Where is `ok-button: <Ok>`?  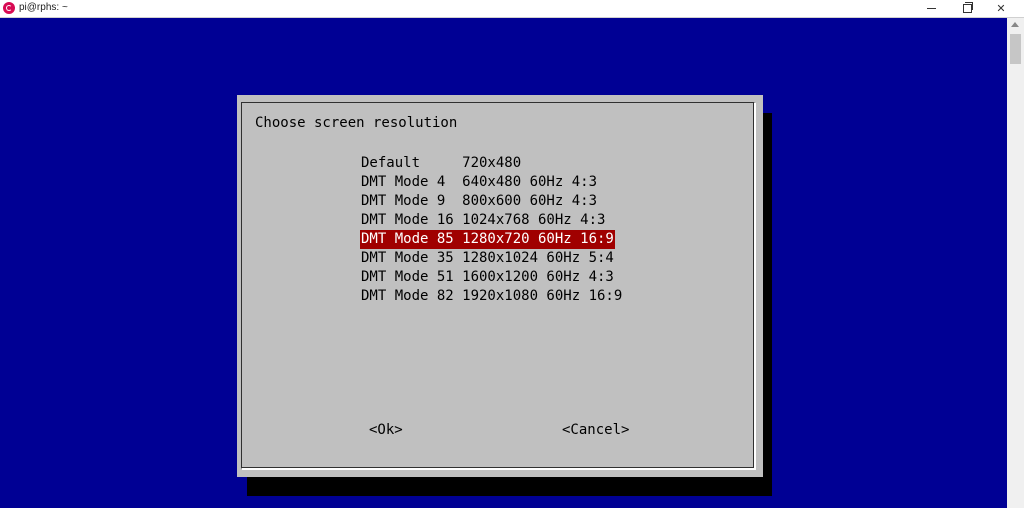 ok-button: <Ok> is located at coordinates (386, 430).